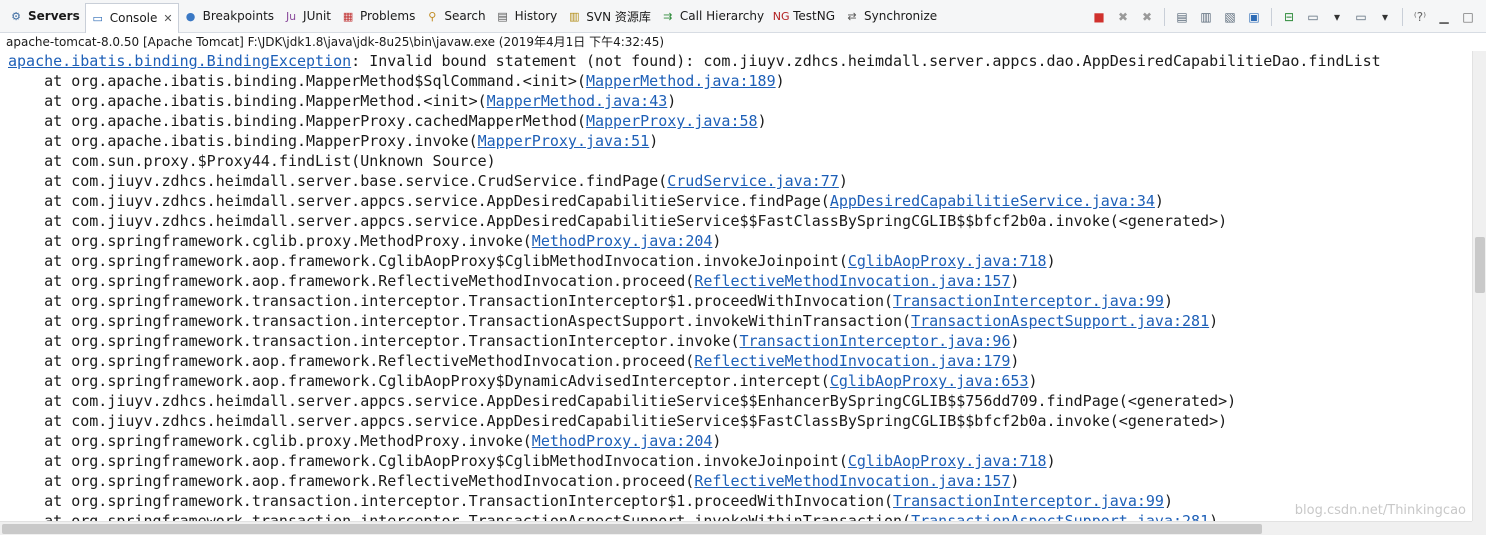 The height and width of the screenshot is (535, 1486). What do you see at coordinates (712, 16) in the screenshot?
I see `tab-call-hierarchy: ⇉ Call Hierarchy` at bounding box center [712, 16].